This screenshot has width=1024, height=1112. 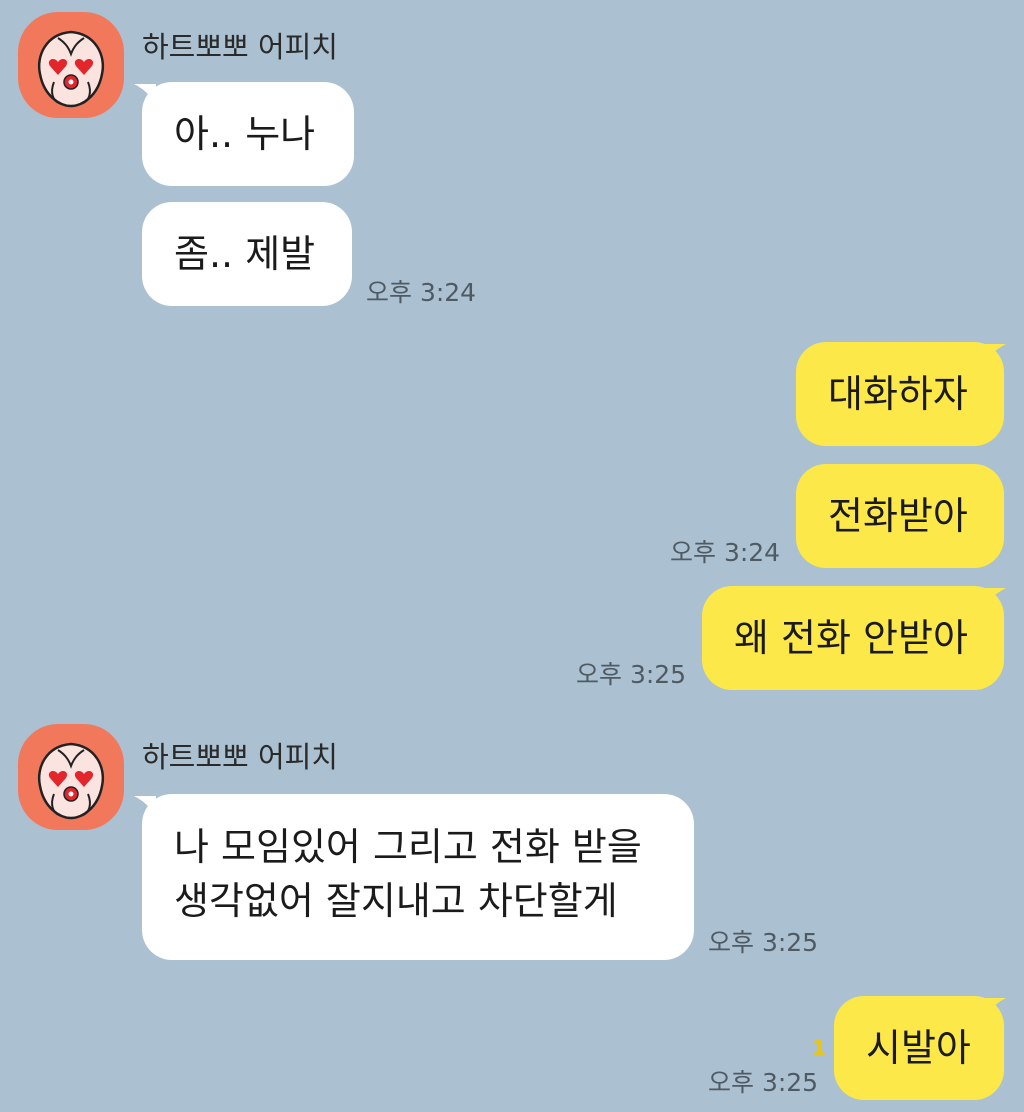 I want to click on incoming-message: 아.. 누나, so click(x=248, y=134).